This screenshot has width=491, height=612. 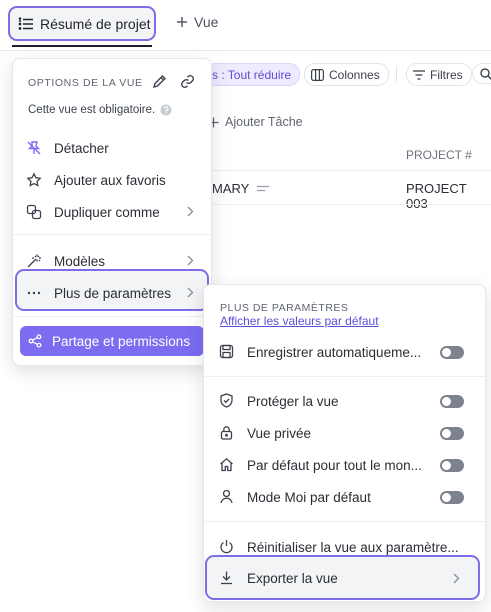 What do you see at coordinates (95, 23) in the screenshot?
I see `tab-label: Résumé de projet` at bounding box center [95, 23].